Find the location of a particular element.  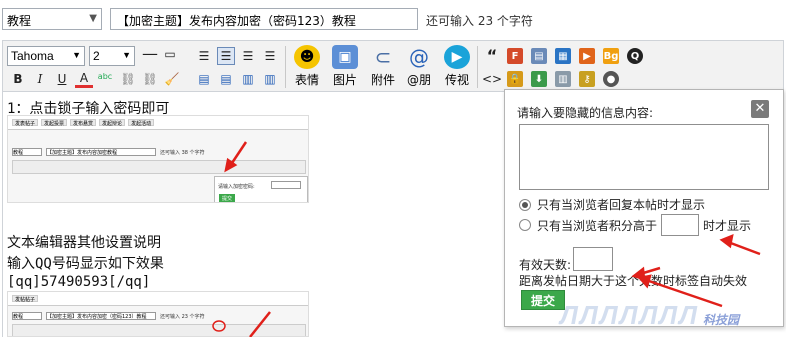

mention-button: @ @朋 is located at coordinates (419, 66).